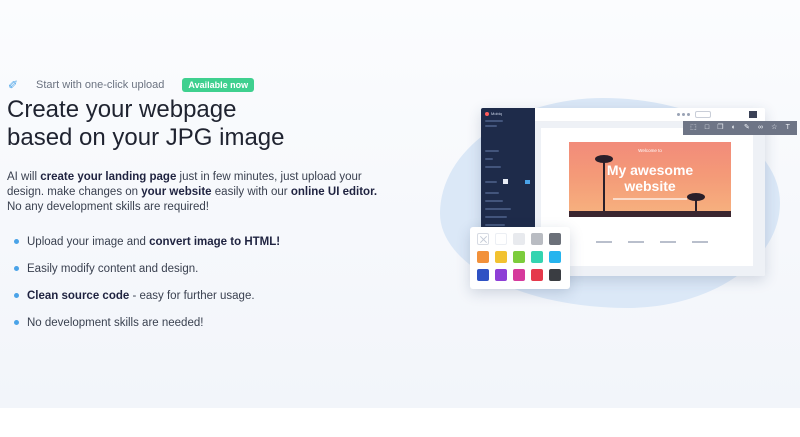 Image resolution: width=800 pixels, height=437 pixels. I want to click on feature-plain: Upload your image and, so click(88, 241).